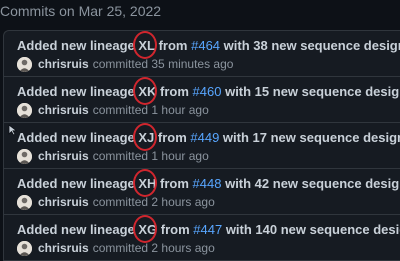 This screenshot has height=261, width=400. I want to click on pull-request-link: #464, so click(205, 45).